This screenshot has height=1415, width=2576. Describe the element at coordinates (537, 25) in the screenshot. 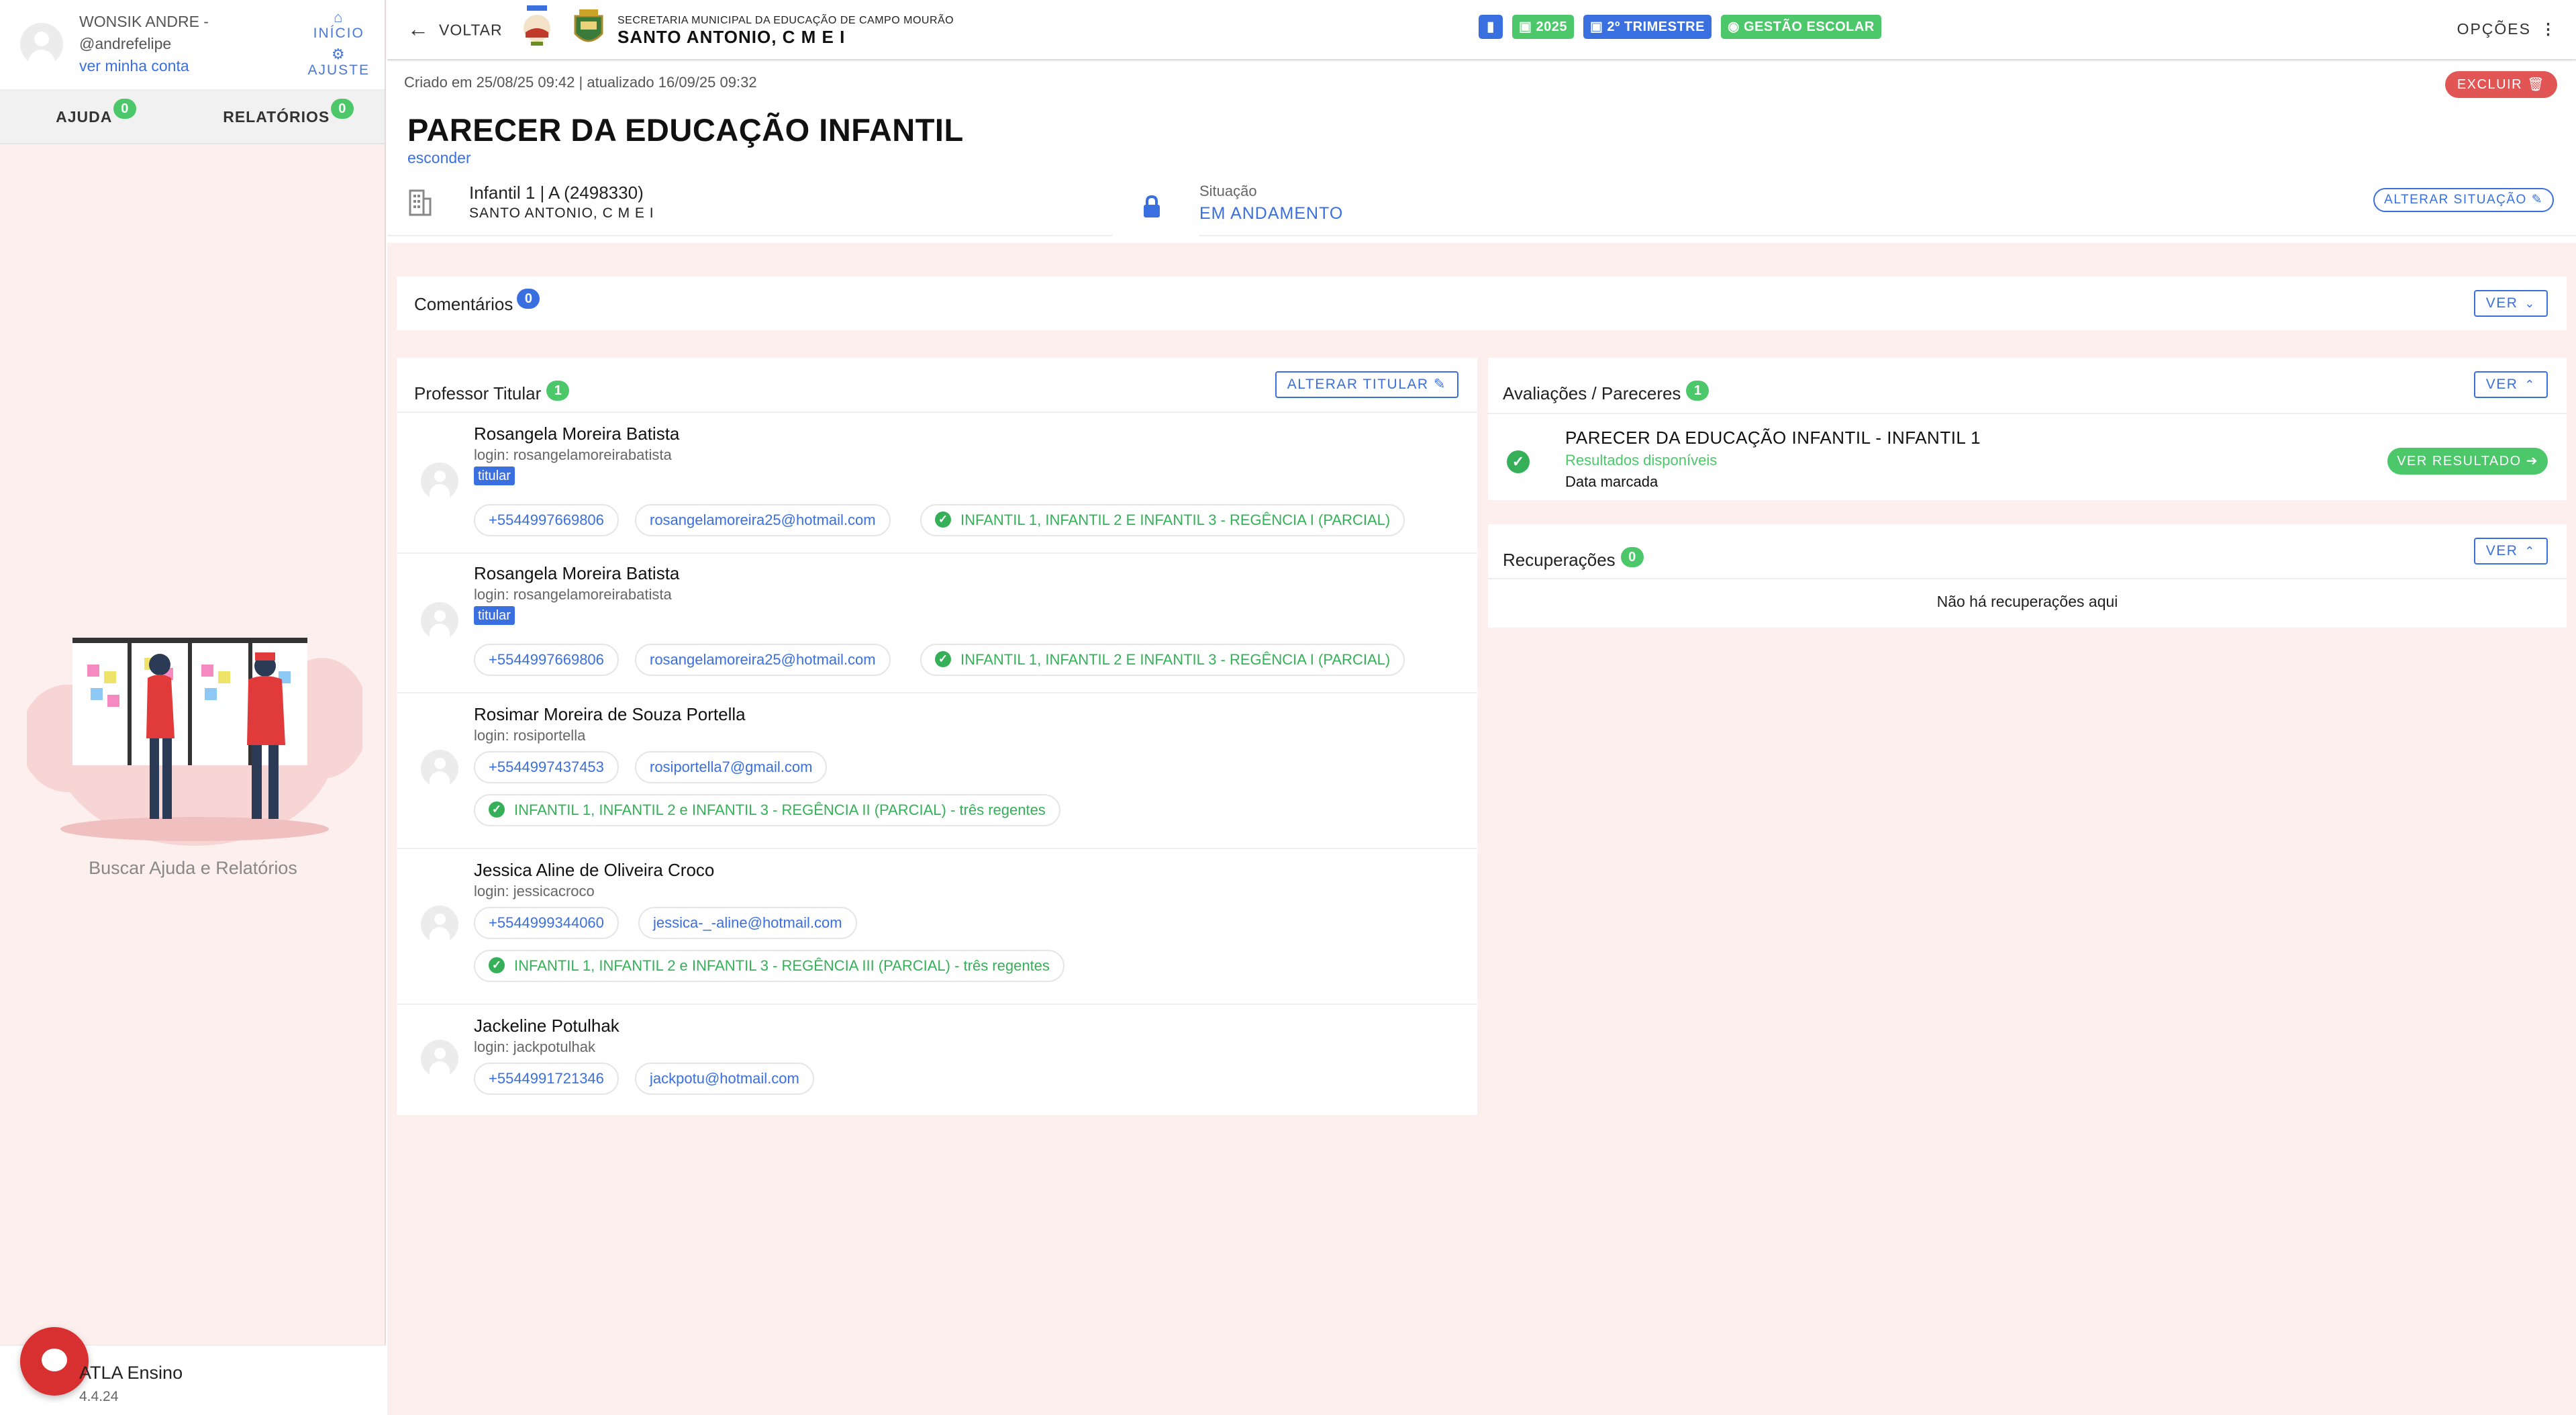

I see `cmei-logo` at that location.